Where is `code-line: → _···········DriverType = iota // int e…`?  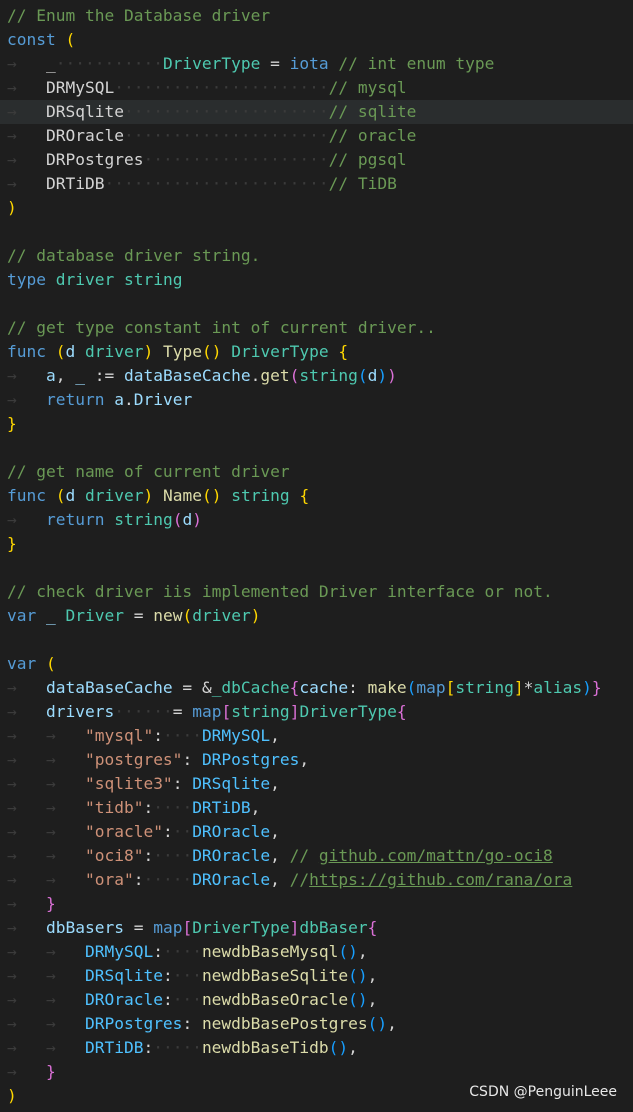 code-line: → _···········DriverType = iota // int e… is located at coordinates (316, 64).